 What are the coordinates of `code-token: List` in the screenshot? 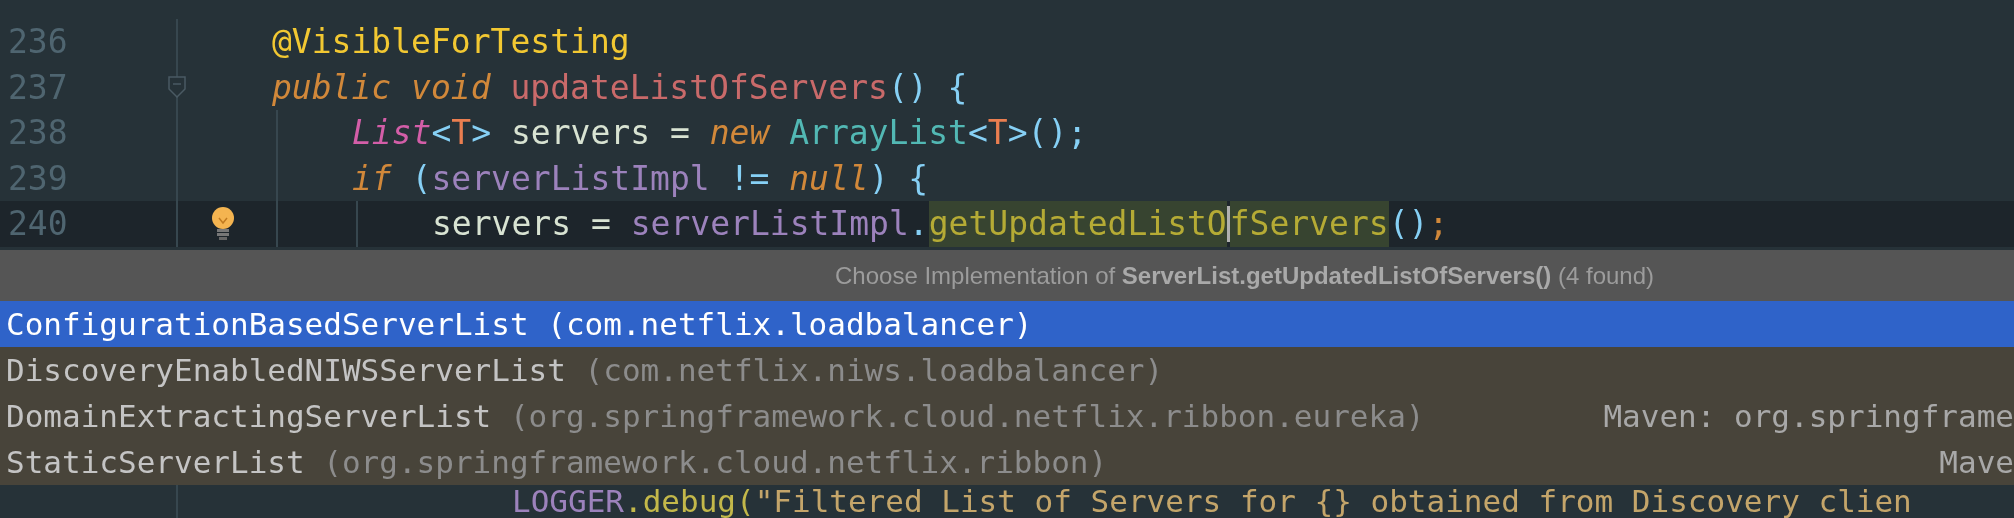 It's located at (392, 133).